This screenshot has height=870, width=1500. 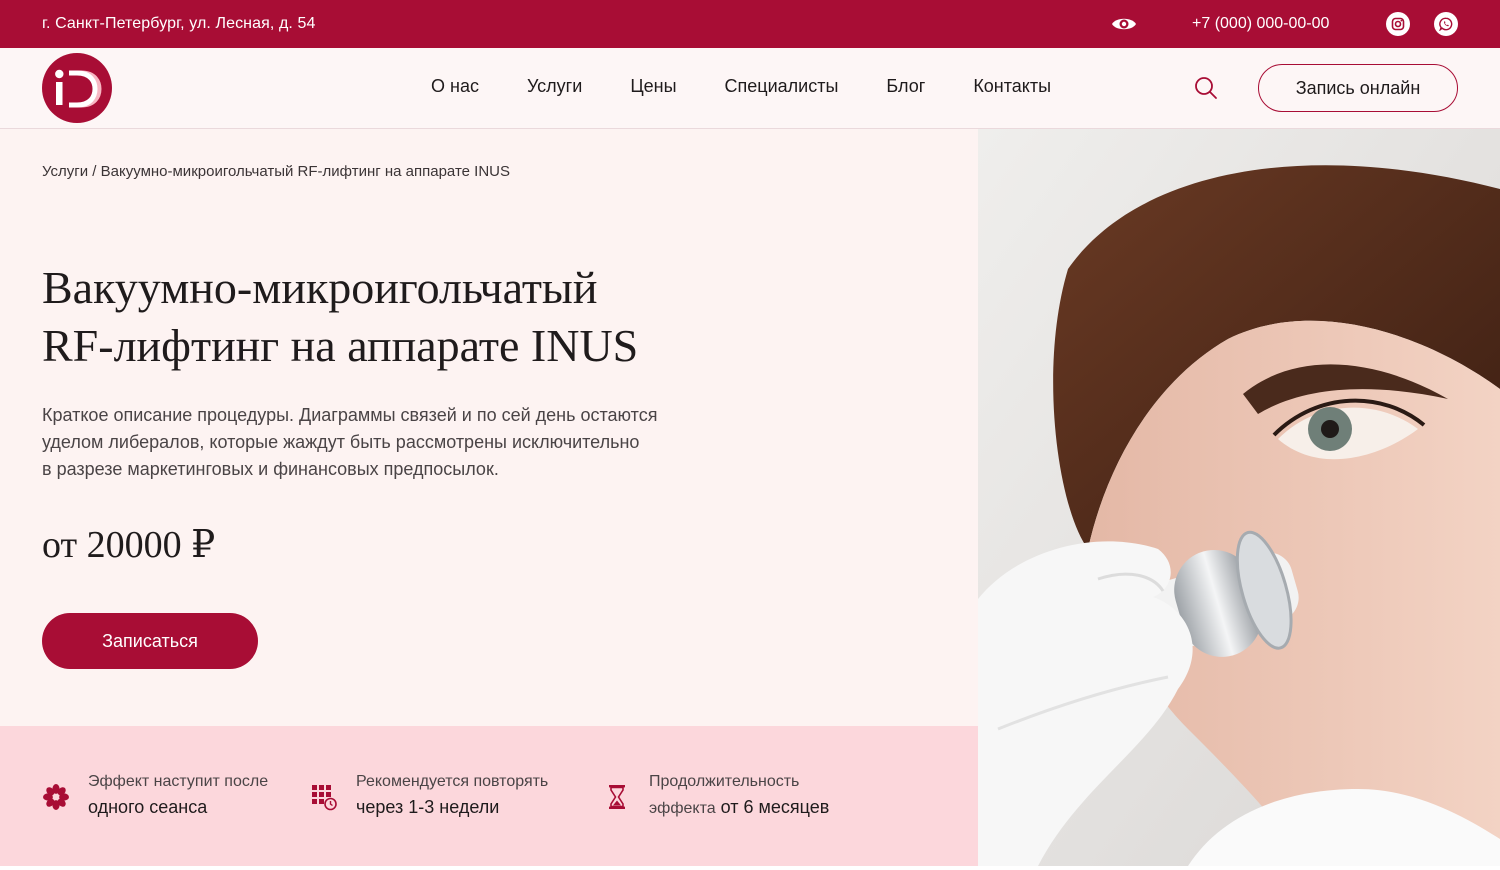 What do you see at coordinates (1012, 86) in the screenshot?
I see `nav-item-contacts: Контакты` at bounding box center [1012, 86].